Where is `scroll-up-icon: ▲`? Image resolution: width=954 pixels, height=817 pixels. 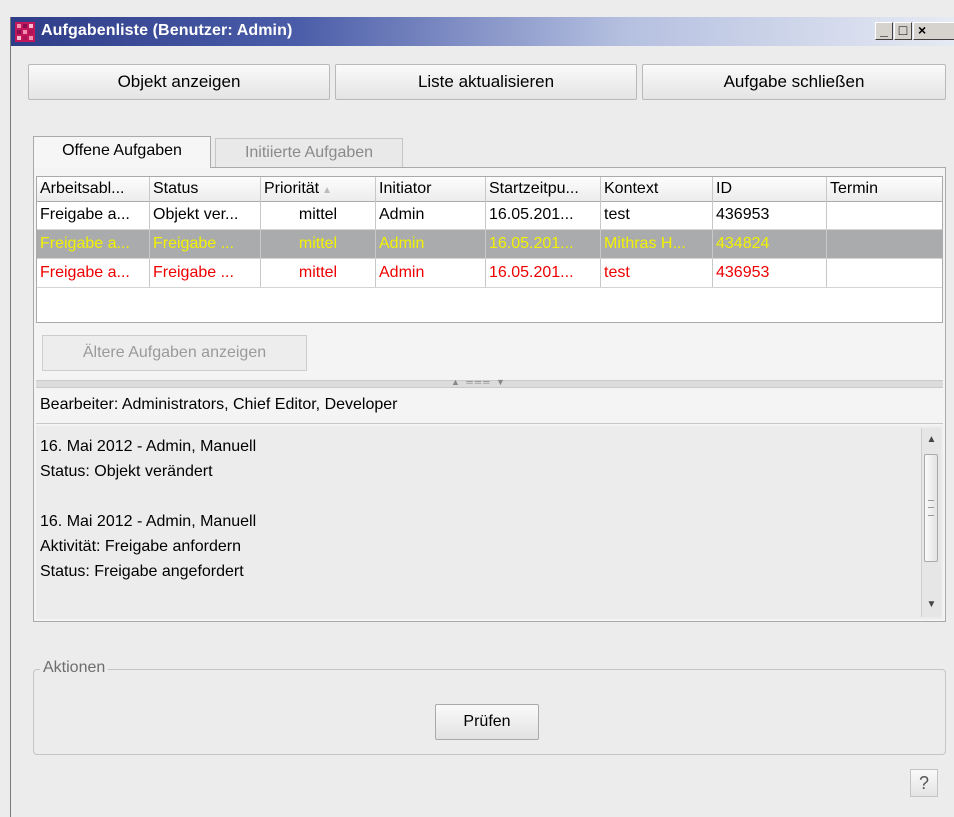 scroll-up-icon: ▲ is located at coordinates (931, 440).